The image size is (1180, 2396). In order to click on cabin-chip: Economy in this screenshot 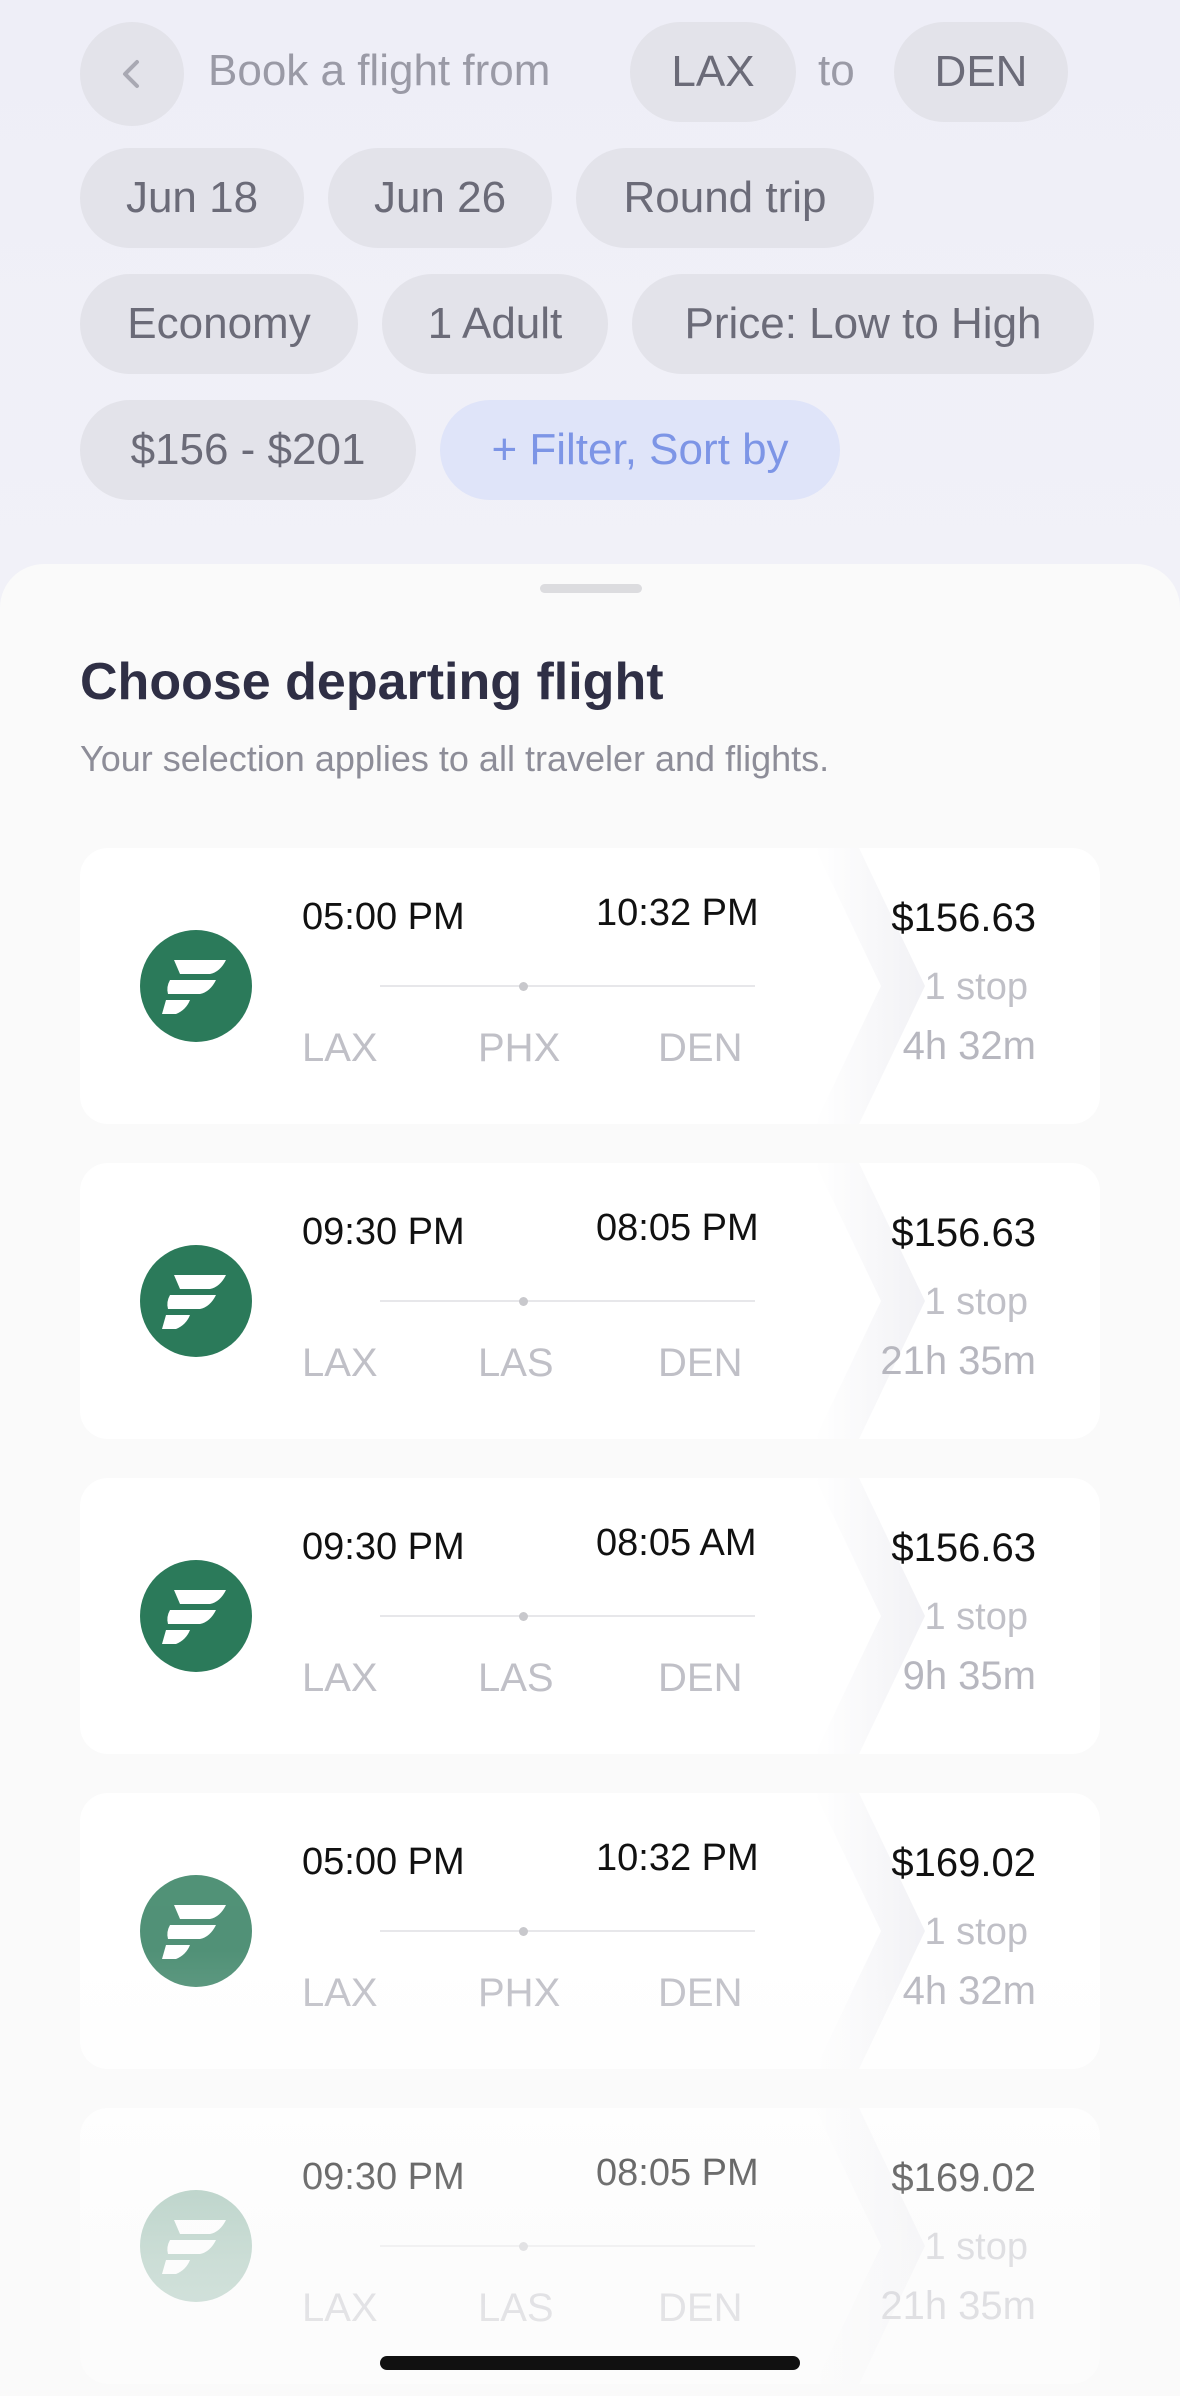, I will do `click(219, 324)`.